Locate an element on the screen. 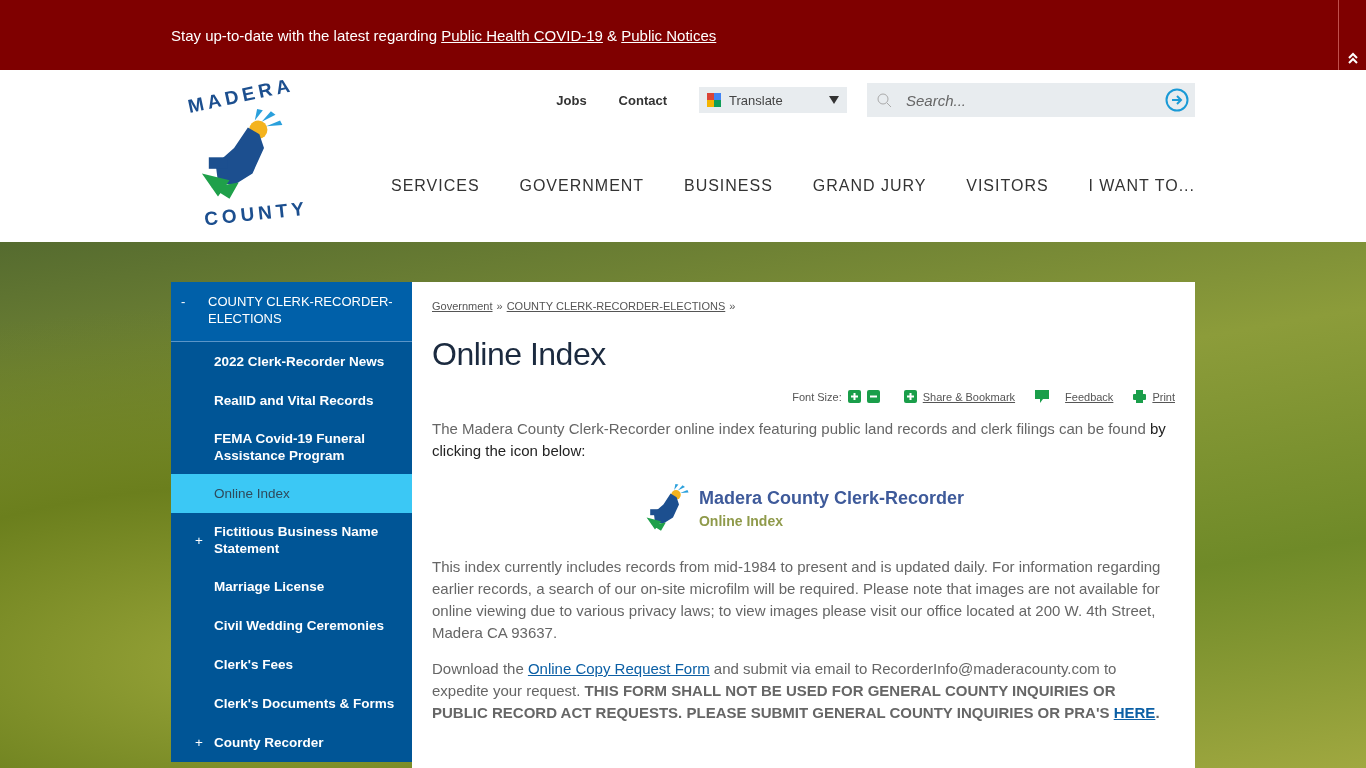 This screenshot has height=768, width=1366. nav-link: BUSINESS is located at coordinates (728, 186).